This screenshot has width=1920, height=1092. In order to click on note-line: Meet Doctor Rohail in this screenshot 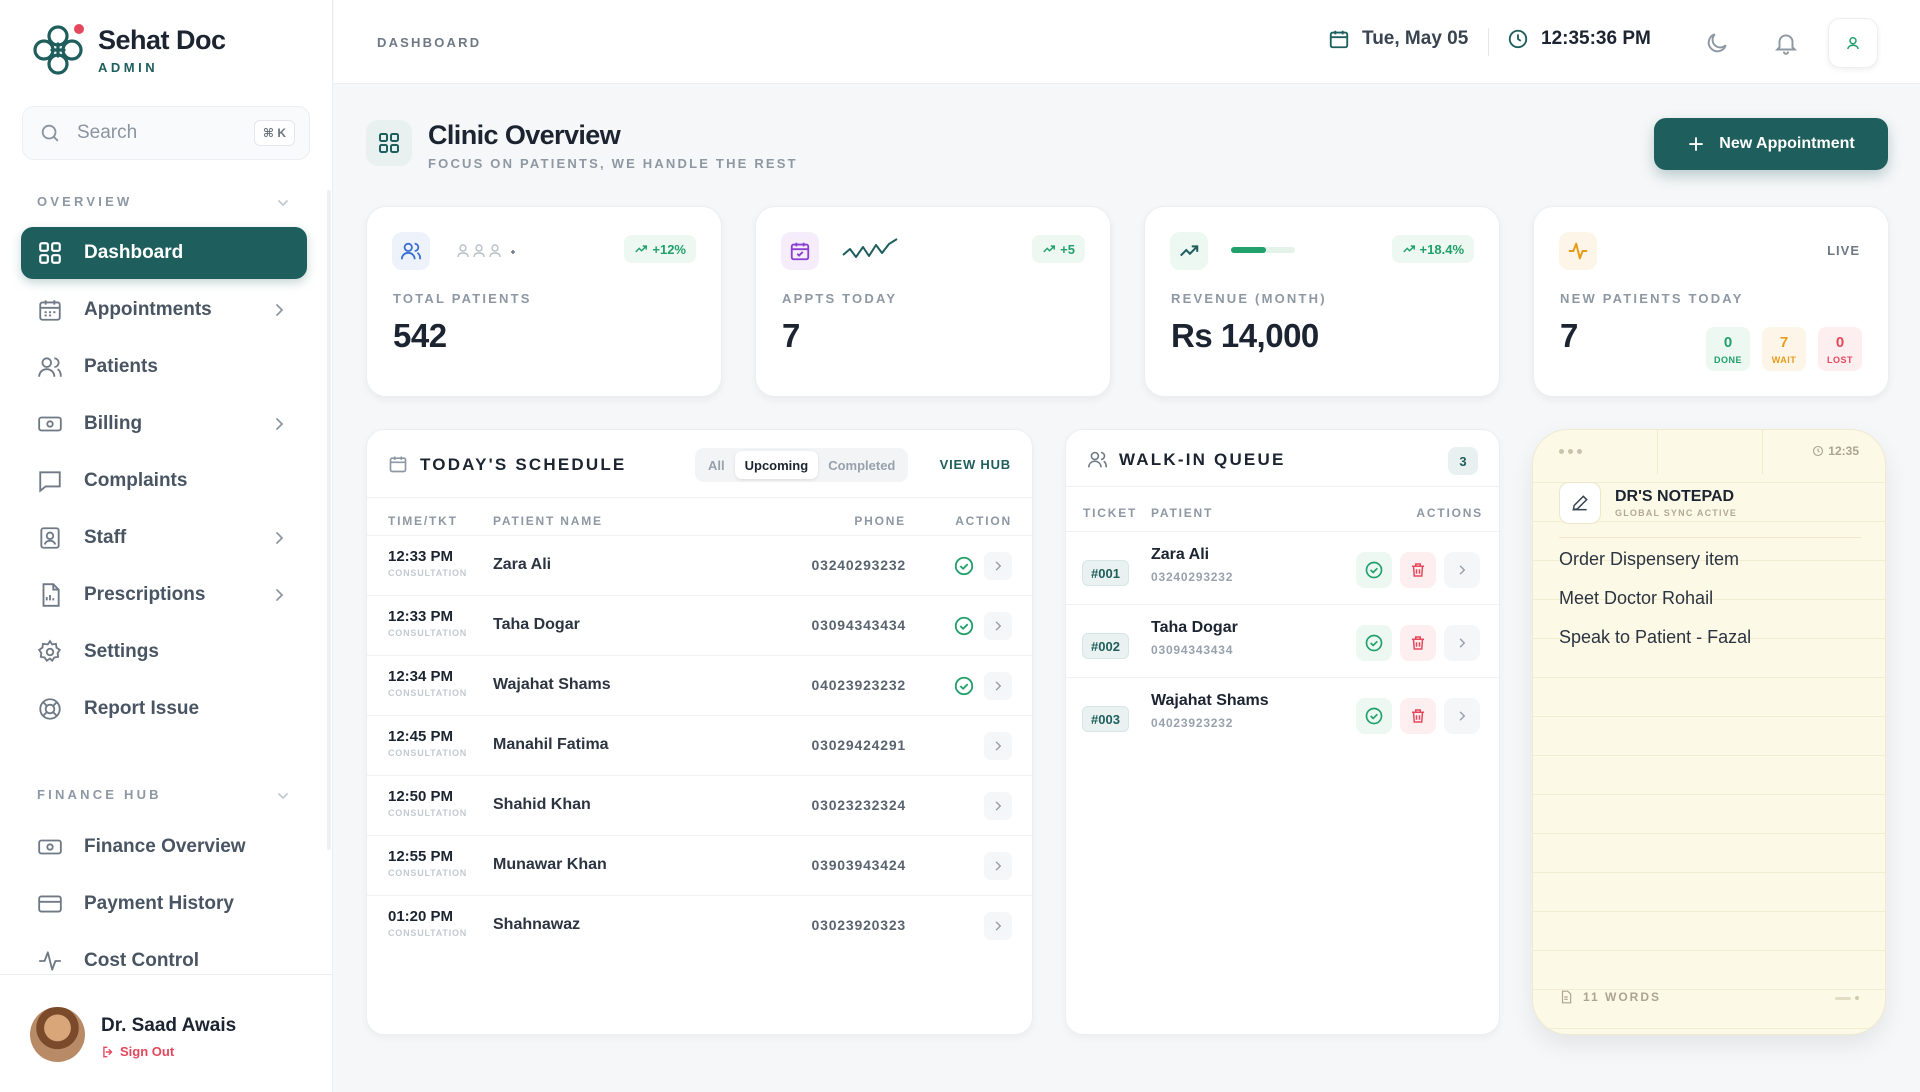, I will do `click(1636, 598)`.